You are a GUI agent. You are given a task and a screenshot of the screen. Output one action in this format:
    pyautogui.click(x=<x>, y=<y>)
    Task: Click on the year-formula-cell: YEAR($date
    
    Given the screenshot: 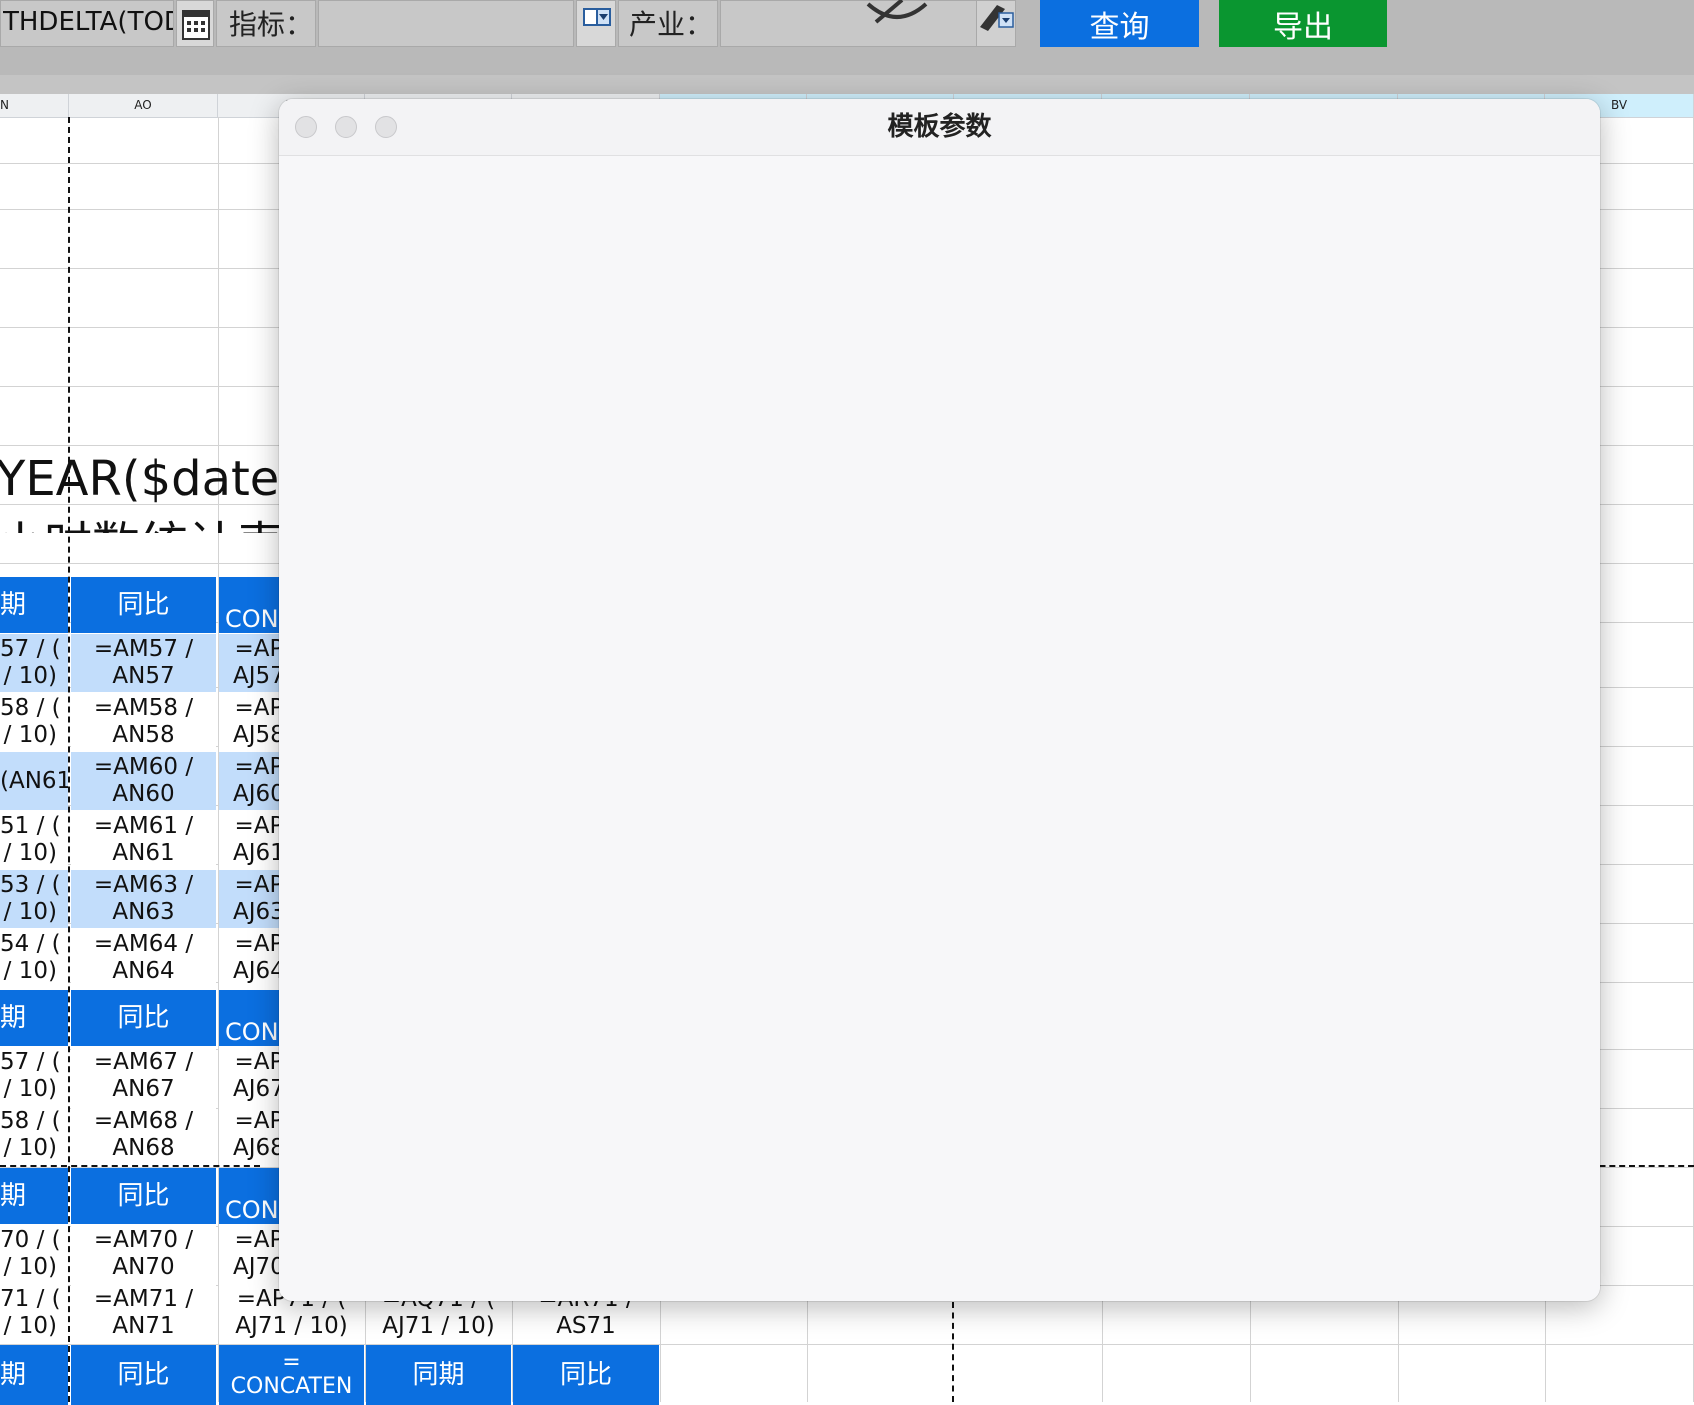 What is the action you would take?
    pyautogui.click(x=139, y=479)
    